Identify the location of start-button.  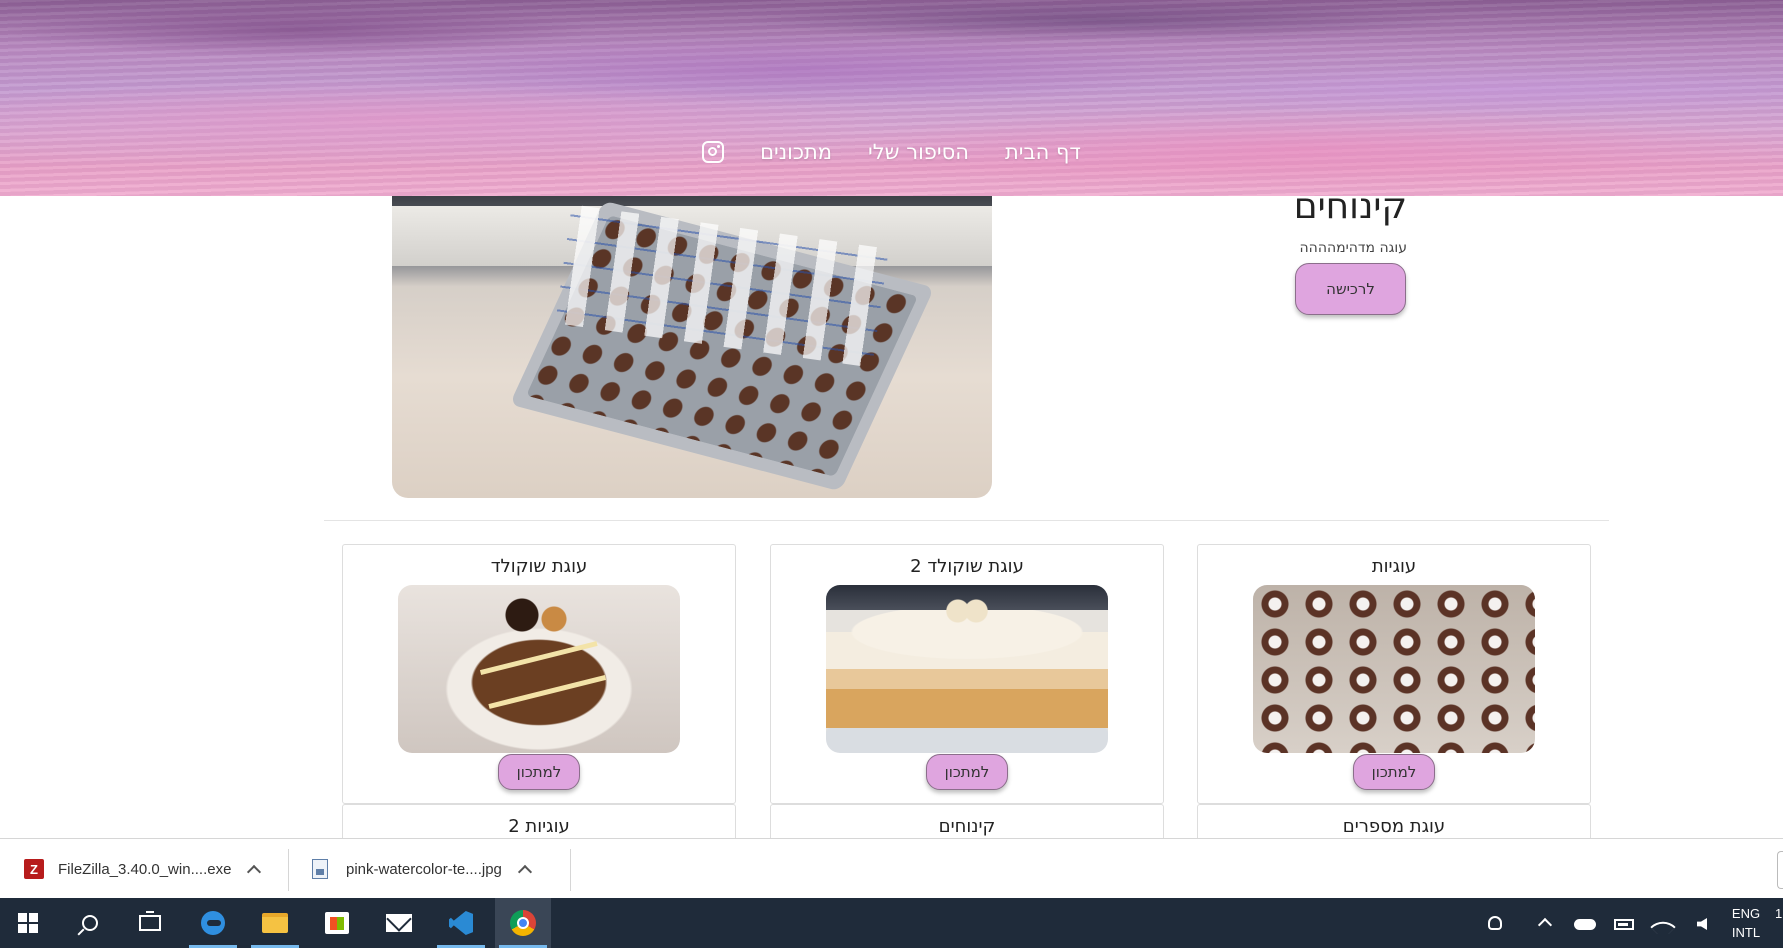
(28, 923).